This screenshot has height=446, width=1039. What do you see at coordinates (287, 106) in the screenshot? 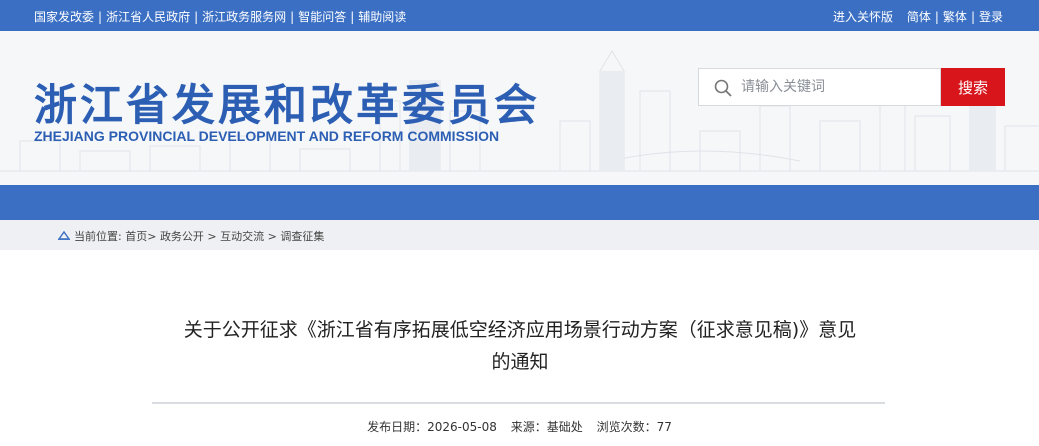
I see `site-title: 浙江省发展和改革委员会` at bounding box center [287, 106].